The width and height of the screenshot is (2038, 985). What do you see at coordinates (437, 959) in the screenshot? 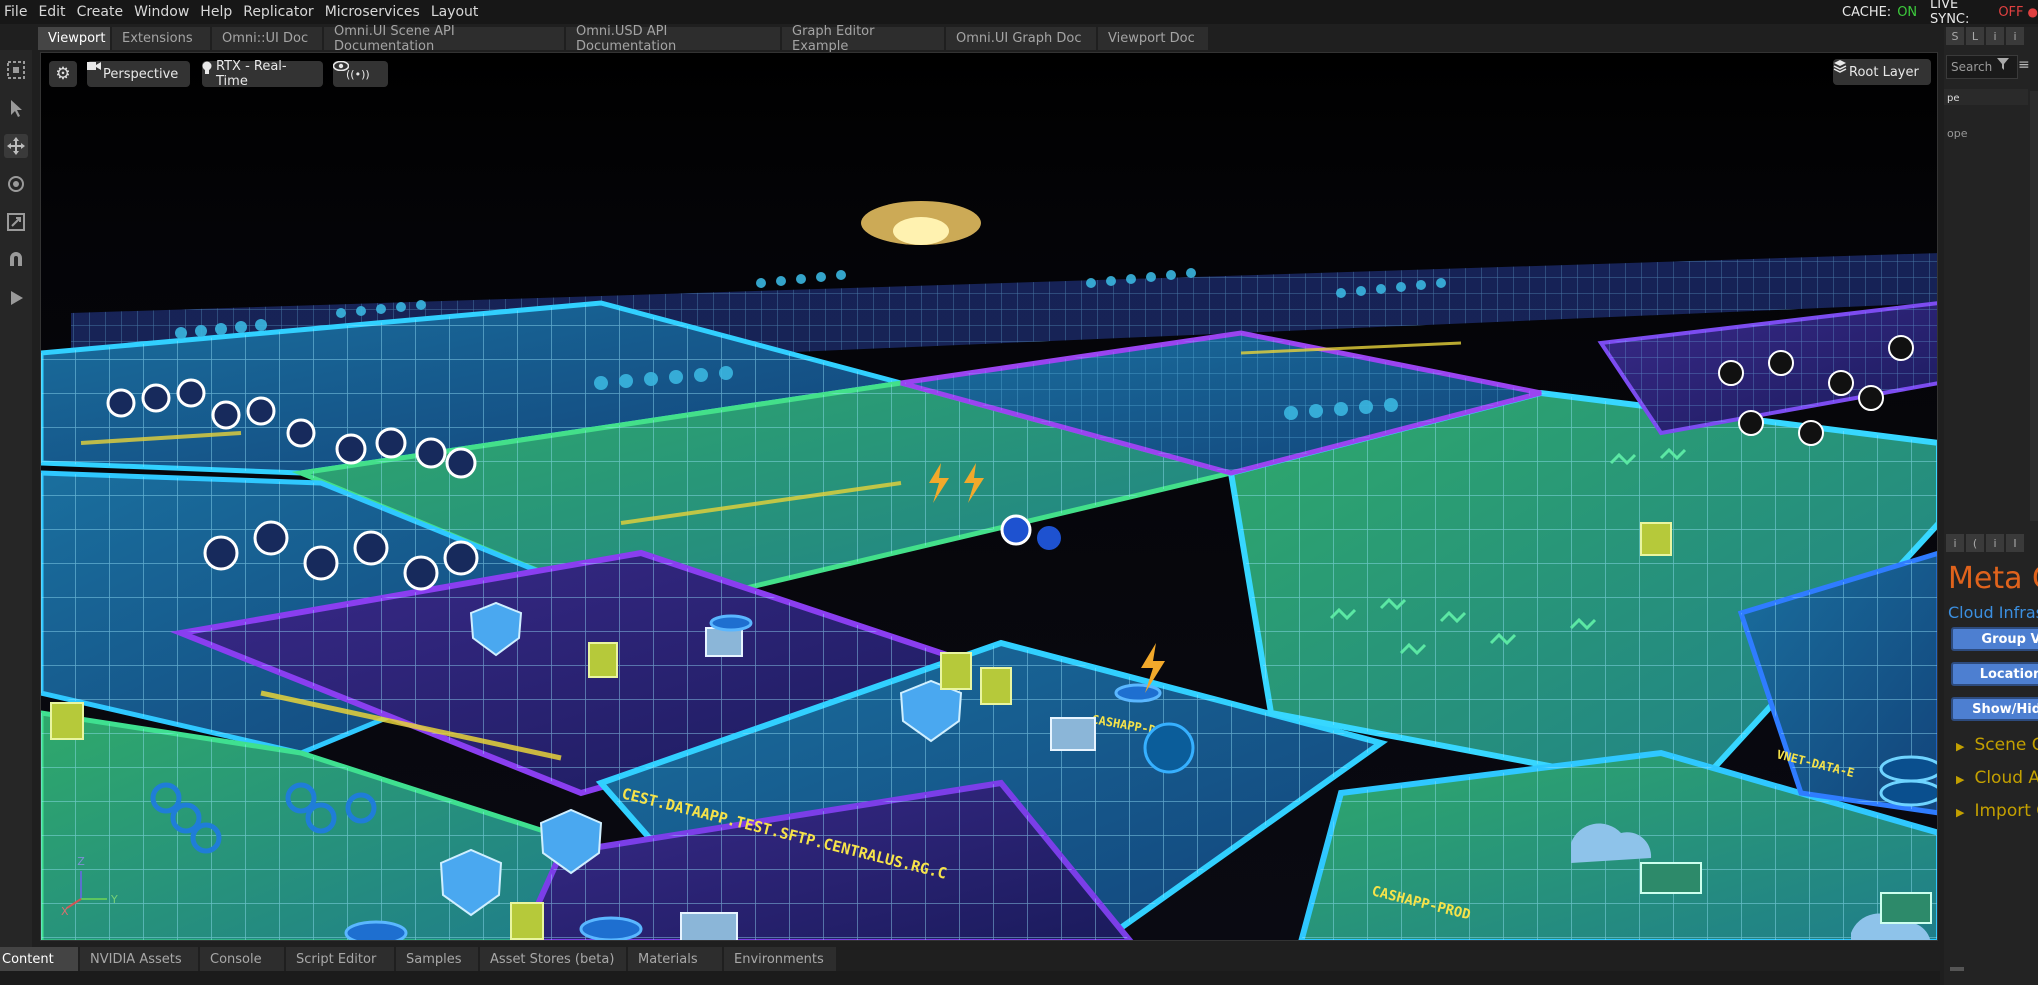
I see `tab-samples: Samples` at bounding box center [437, 959].